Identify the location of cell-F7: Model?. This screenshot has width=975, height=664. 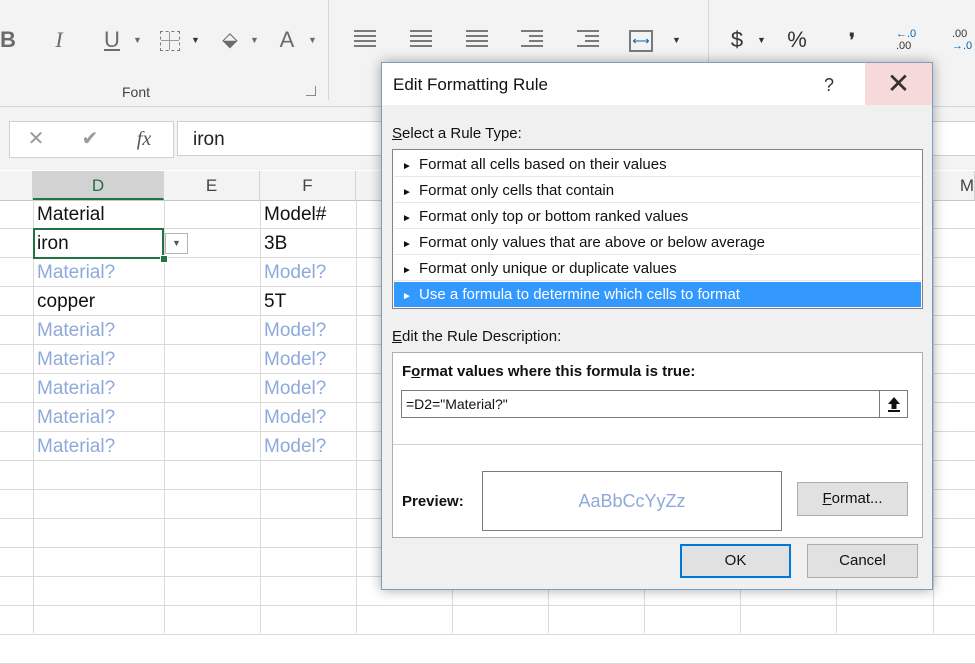
(308, 388).